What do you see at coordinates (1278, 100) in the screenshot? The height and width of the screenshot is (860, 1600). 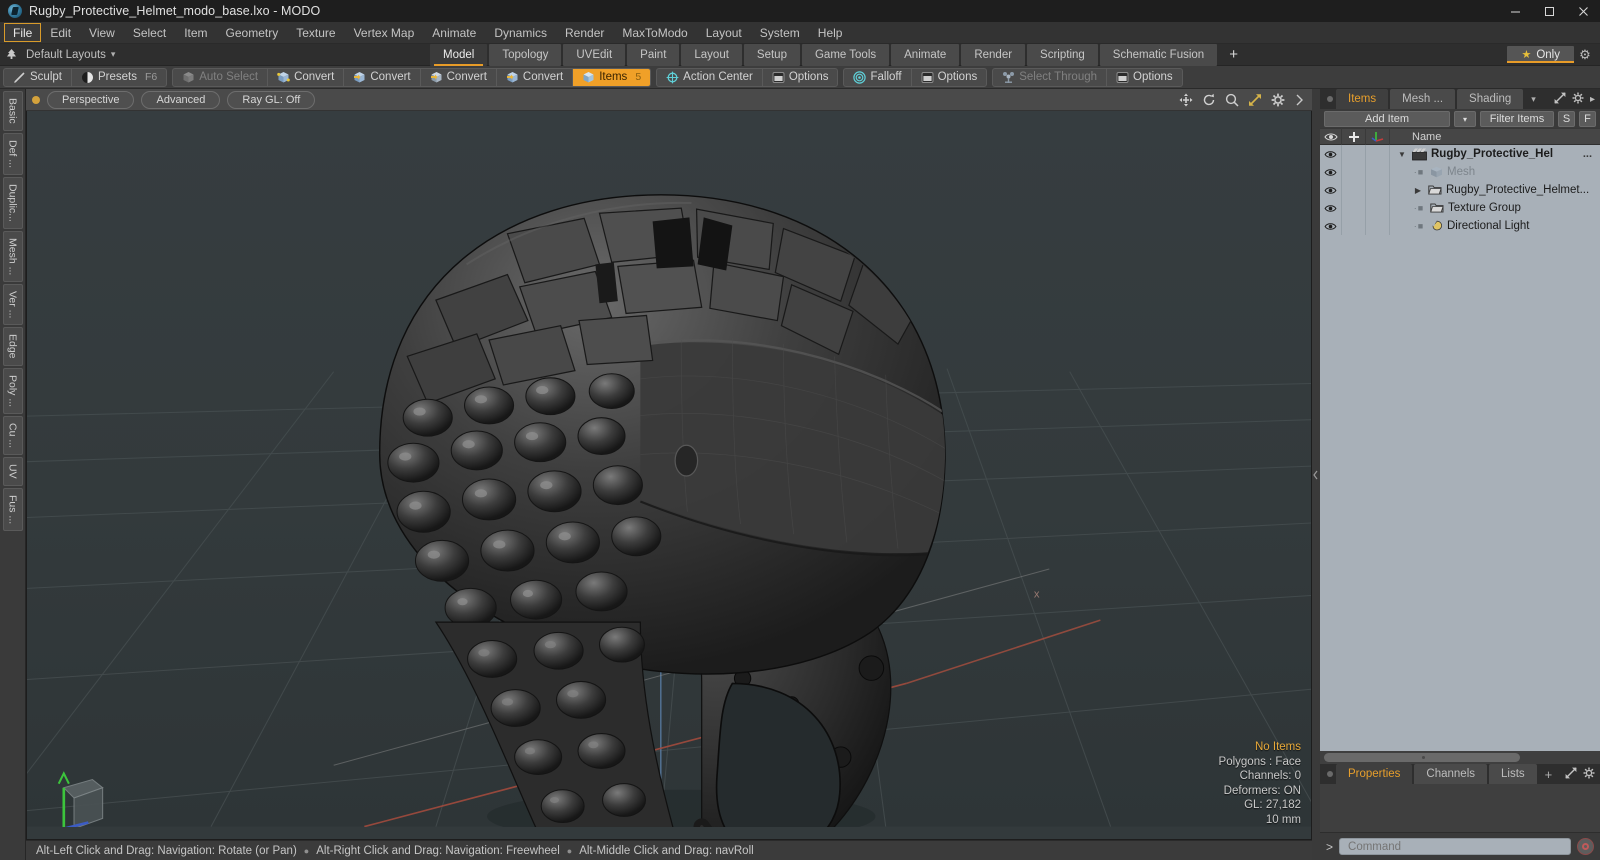 I see `gear-icon` at bounding box center [1278, 100].